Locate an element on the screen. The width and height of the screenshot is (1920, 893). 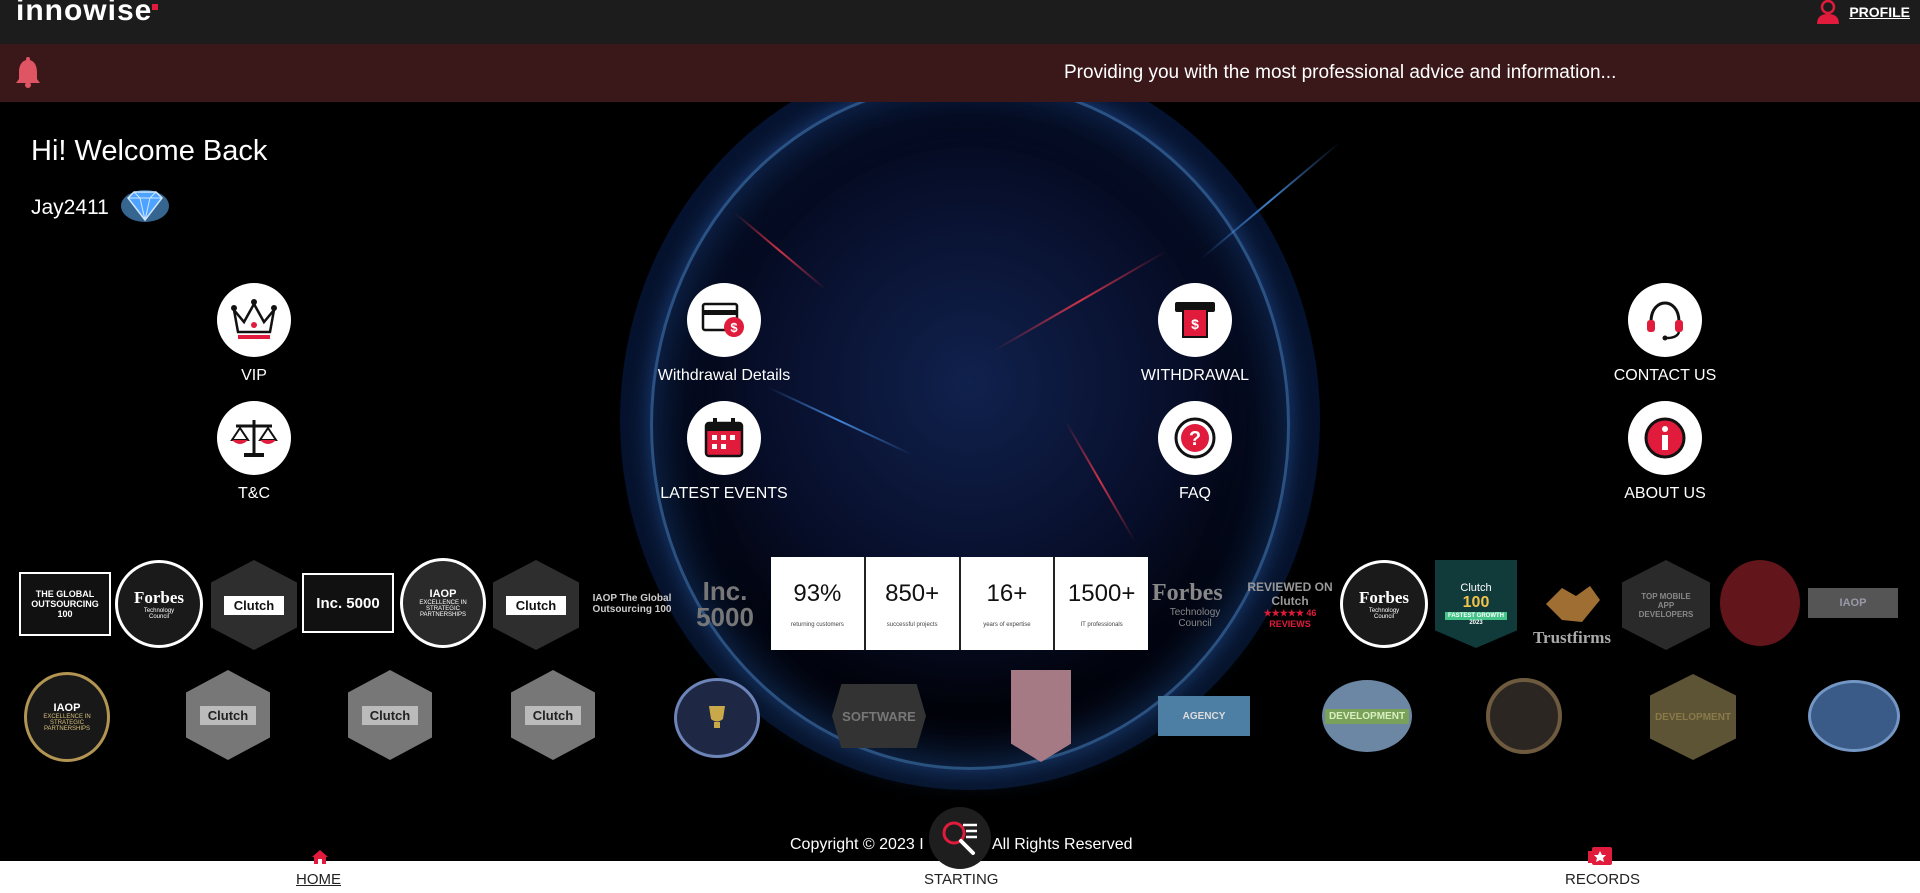
bell-icon is located at coordinates (28, 73).